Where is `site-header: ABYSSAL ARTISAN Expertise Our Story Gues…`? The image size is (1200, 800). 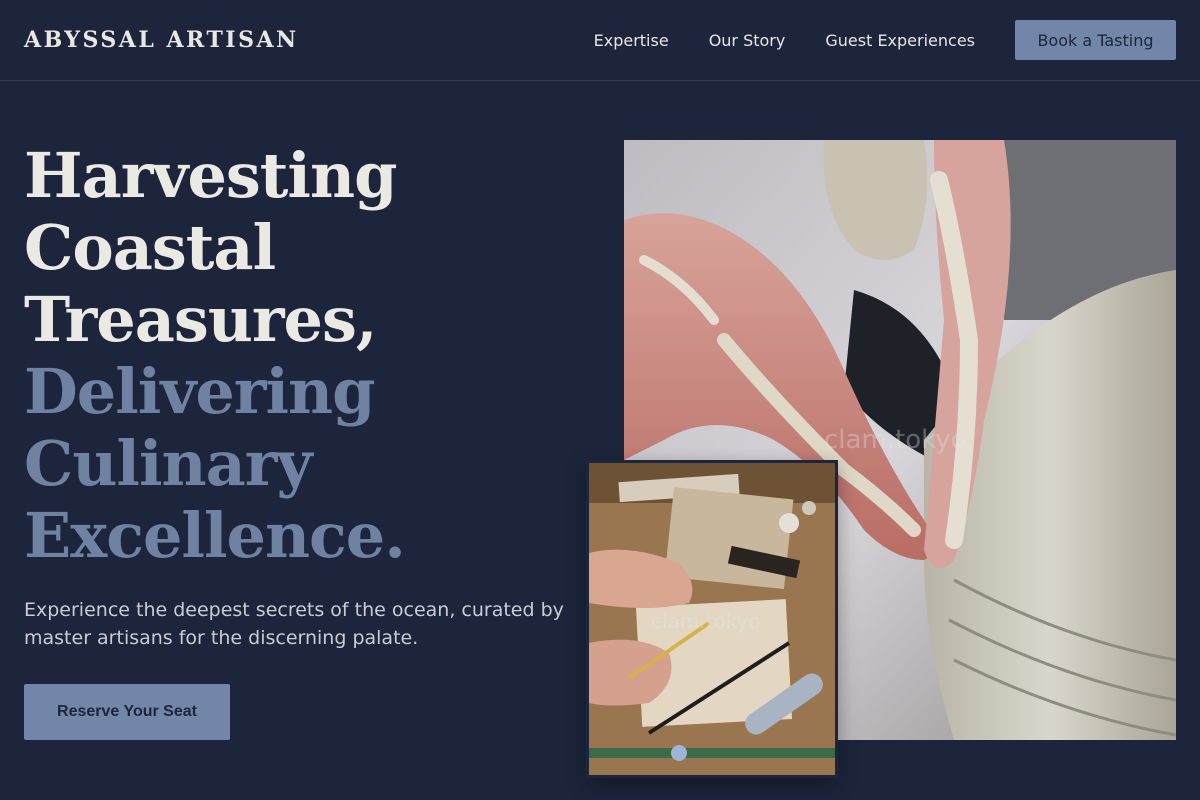 site-header: ABYSSAL ARTISAN Expertise Our Story Gues… is located at coordinates (600, 40).